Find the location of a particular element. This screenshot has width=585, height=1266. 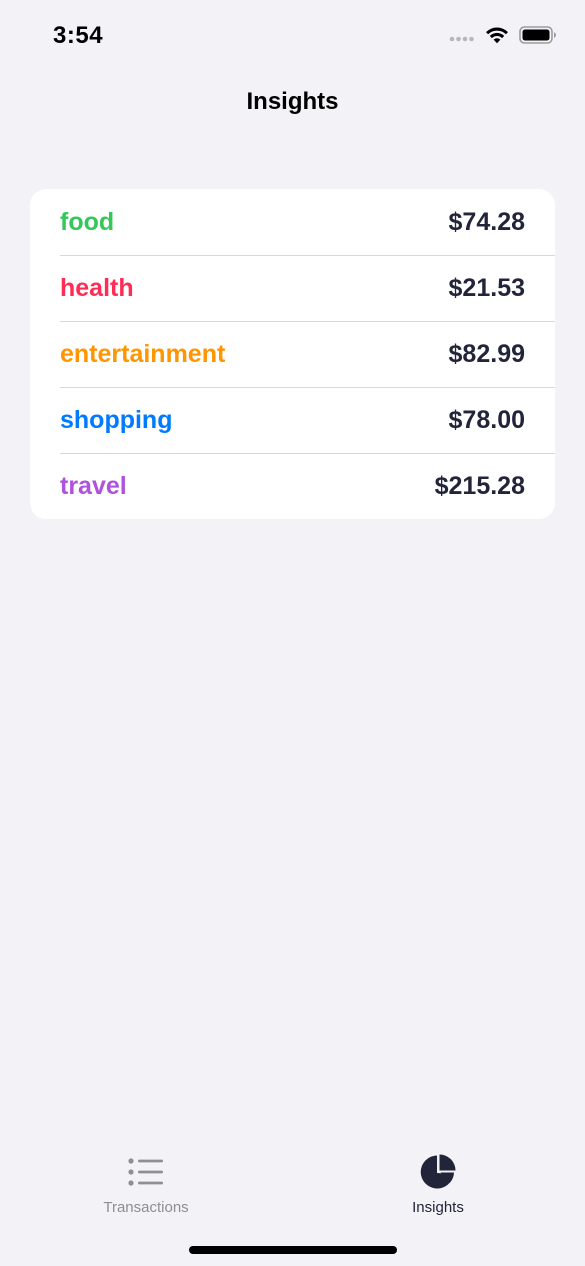

list-item-entertainment: entertainment $82.99 is located at coordinates (292, 354).